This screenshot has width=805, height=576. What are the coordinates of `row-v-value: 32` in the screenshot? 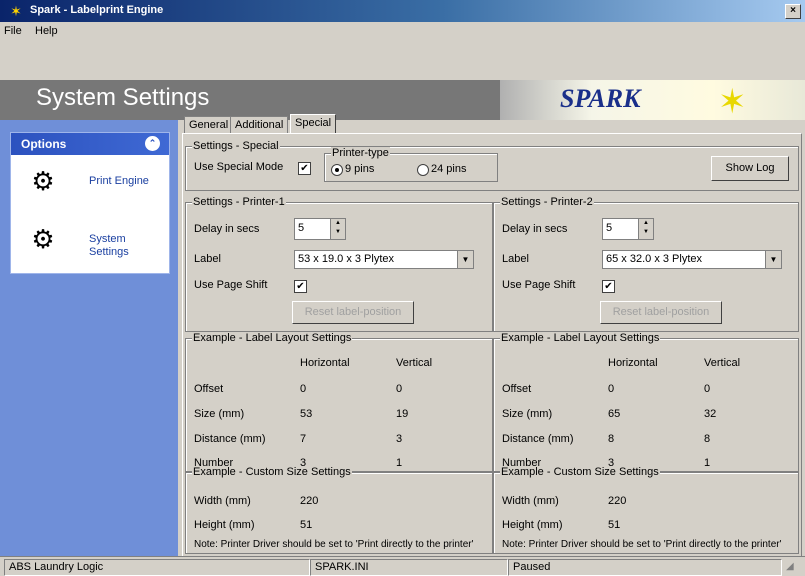 It's located at (710, 414).